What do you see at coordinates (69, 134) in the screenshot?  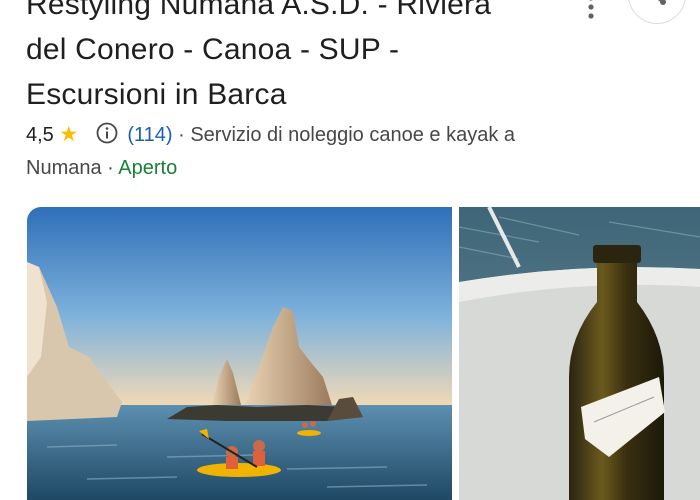 I see `star-icon: ★` at bounding box center [69, 134].